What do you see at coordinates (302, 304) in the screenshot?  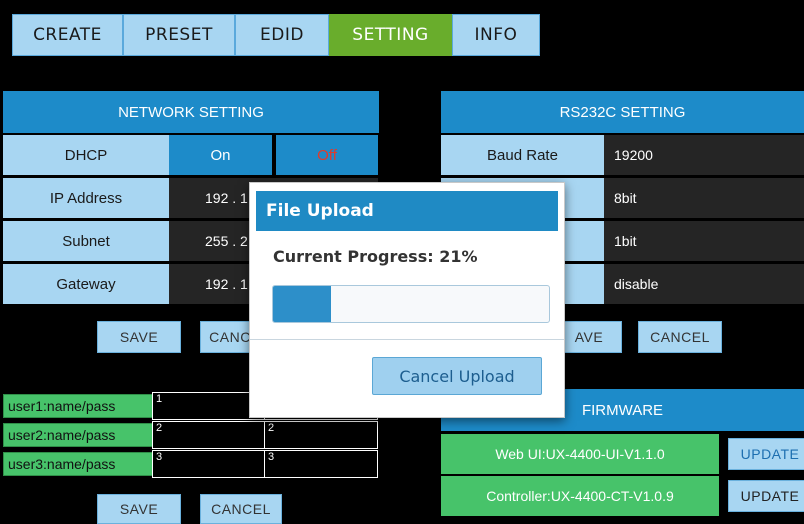 I see `progress-bar-fill` at bounding box center [302, 304].